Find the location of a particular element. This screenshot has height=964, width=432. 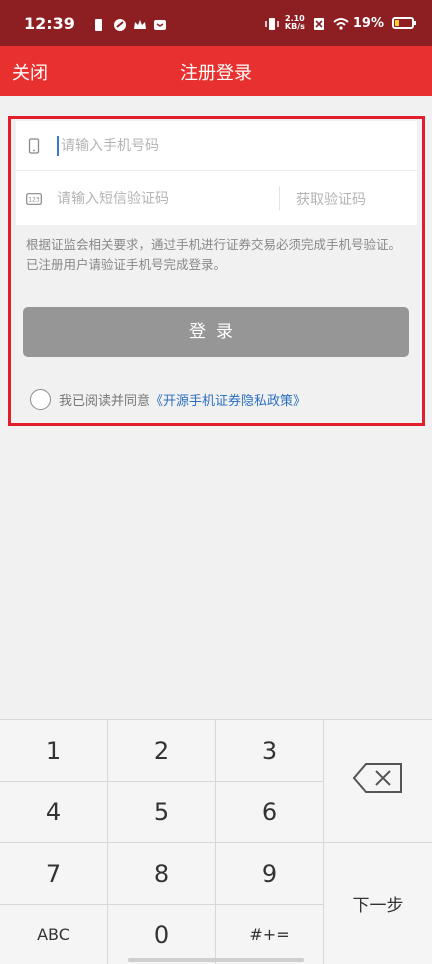

home-indicator is located at coordinates (216, 960).